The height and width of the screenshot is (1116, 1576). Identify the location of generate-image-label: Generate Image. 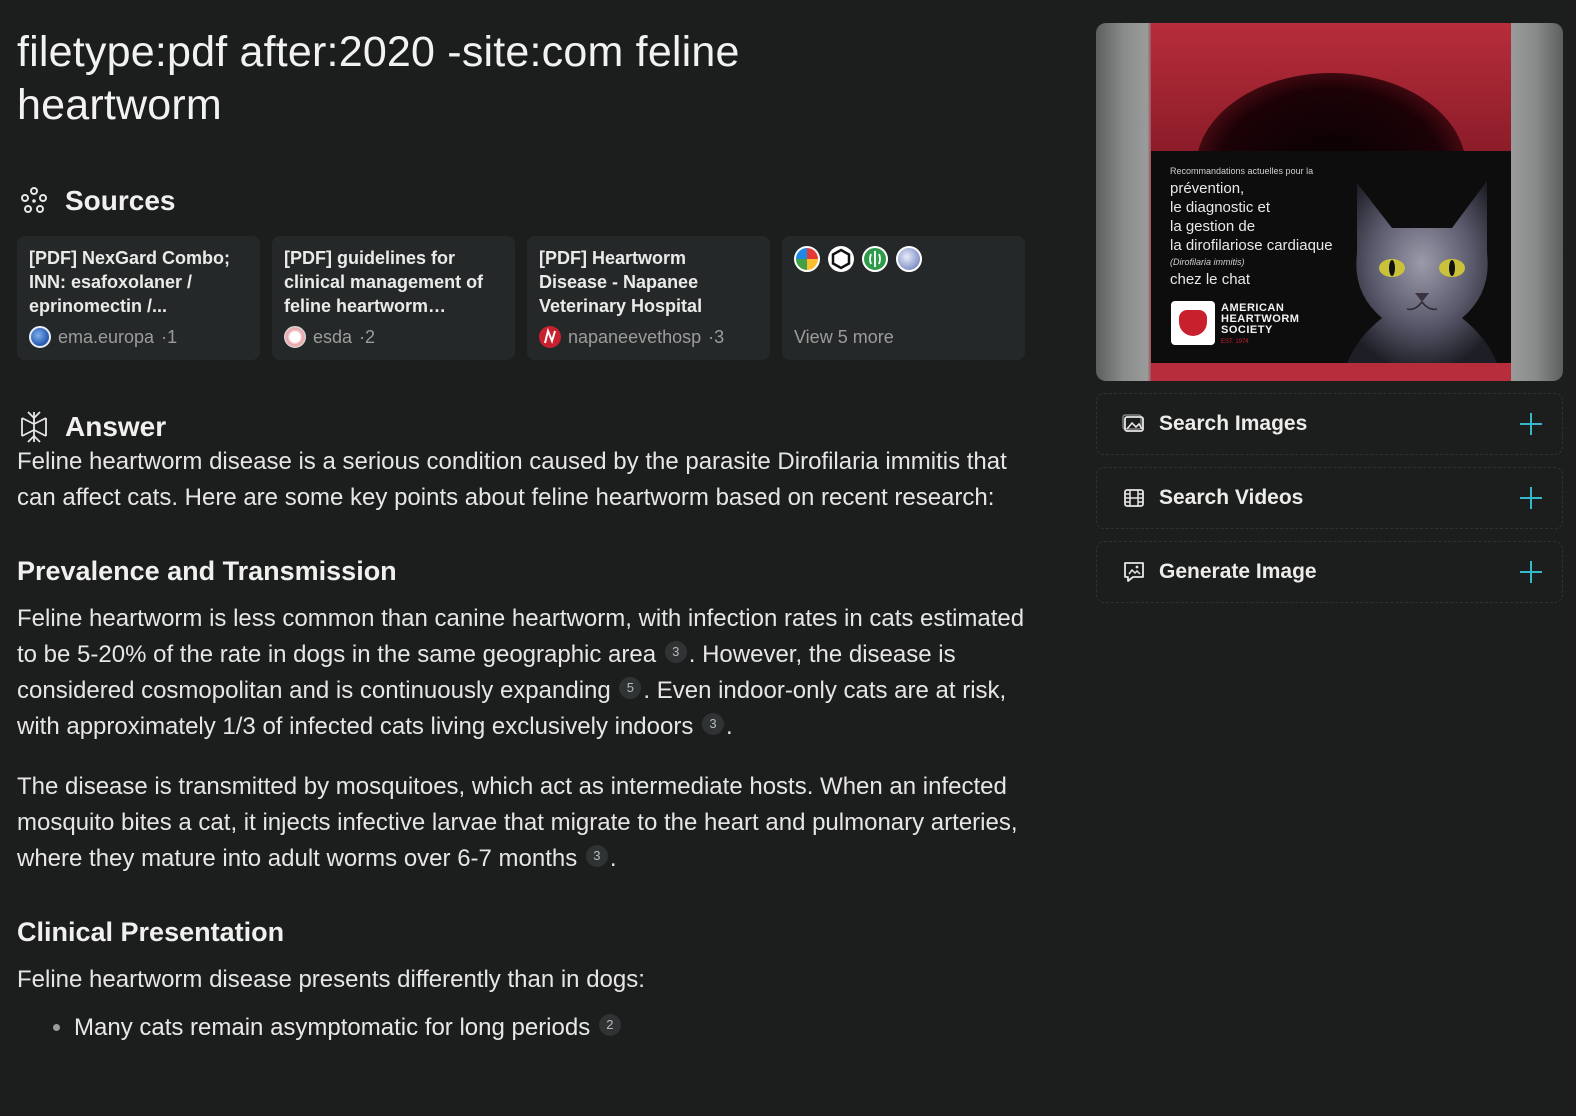
(1238, 571).